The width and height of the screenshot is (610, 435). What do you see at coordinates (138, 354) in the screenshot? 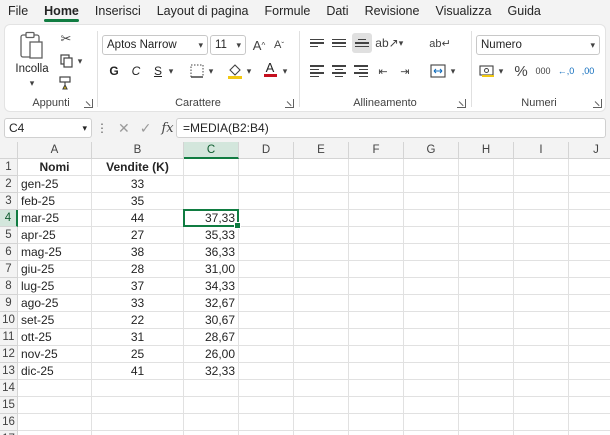
I see `cell-b12: 25` at bounding box center [138, 354].